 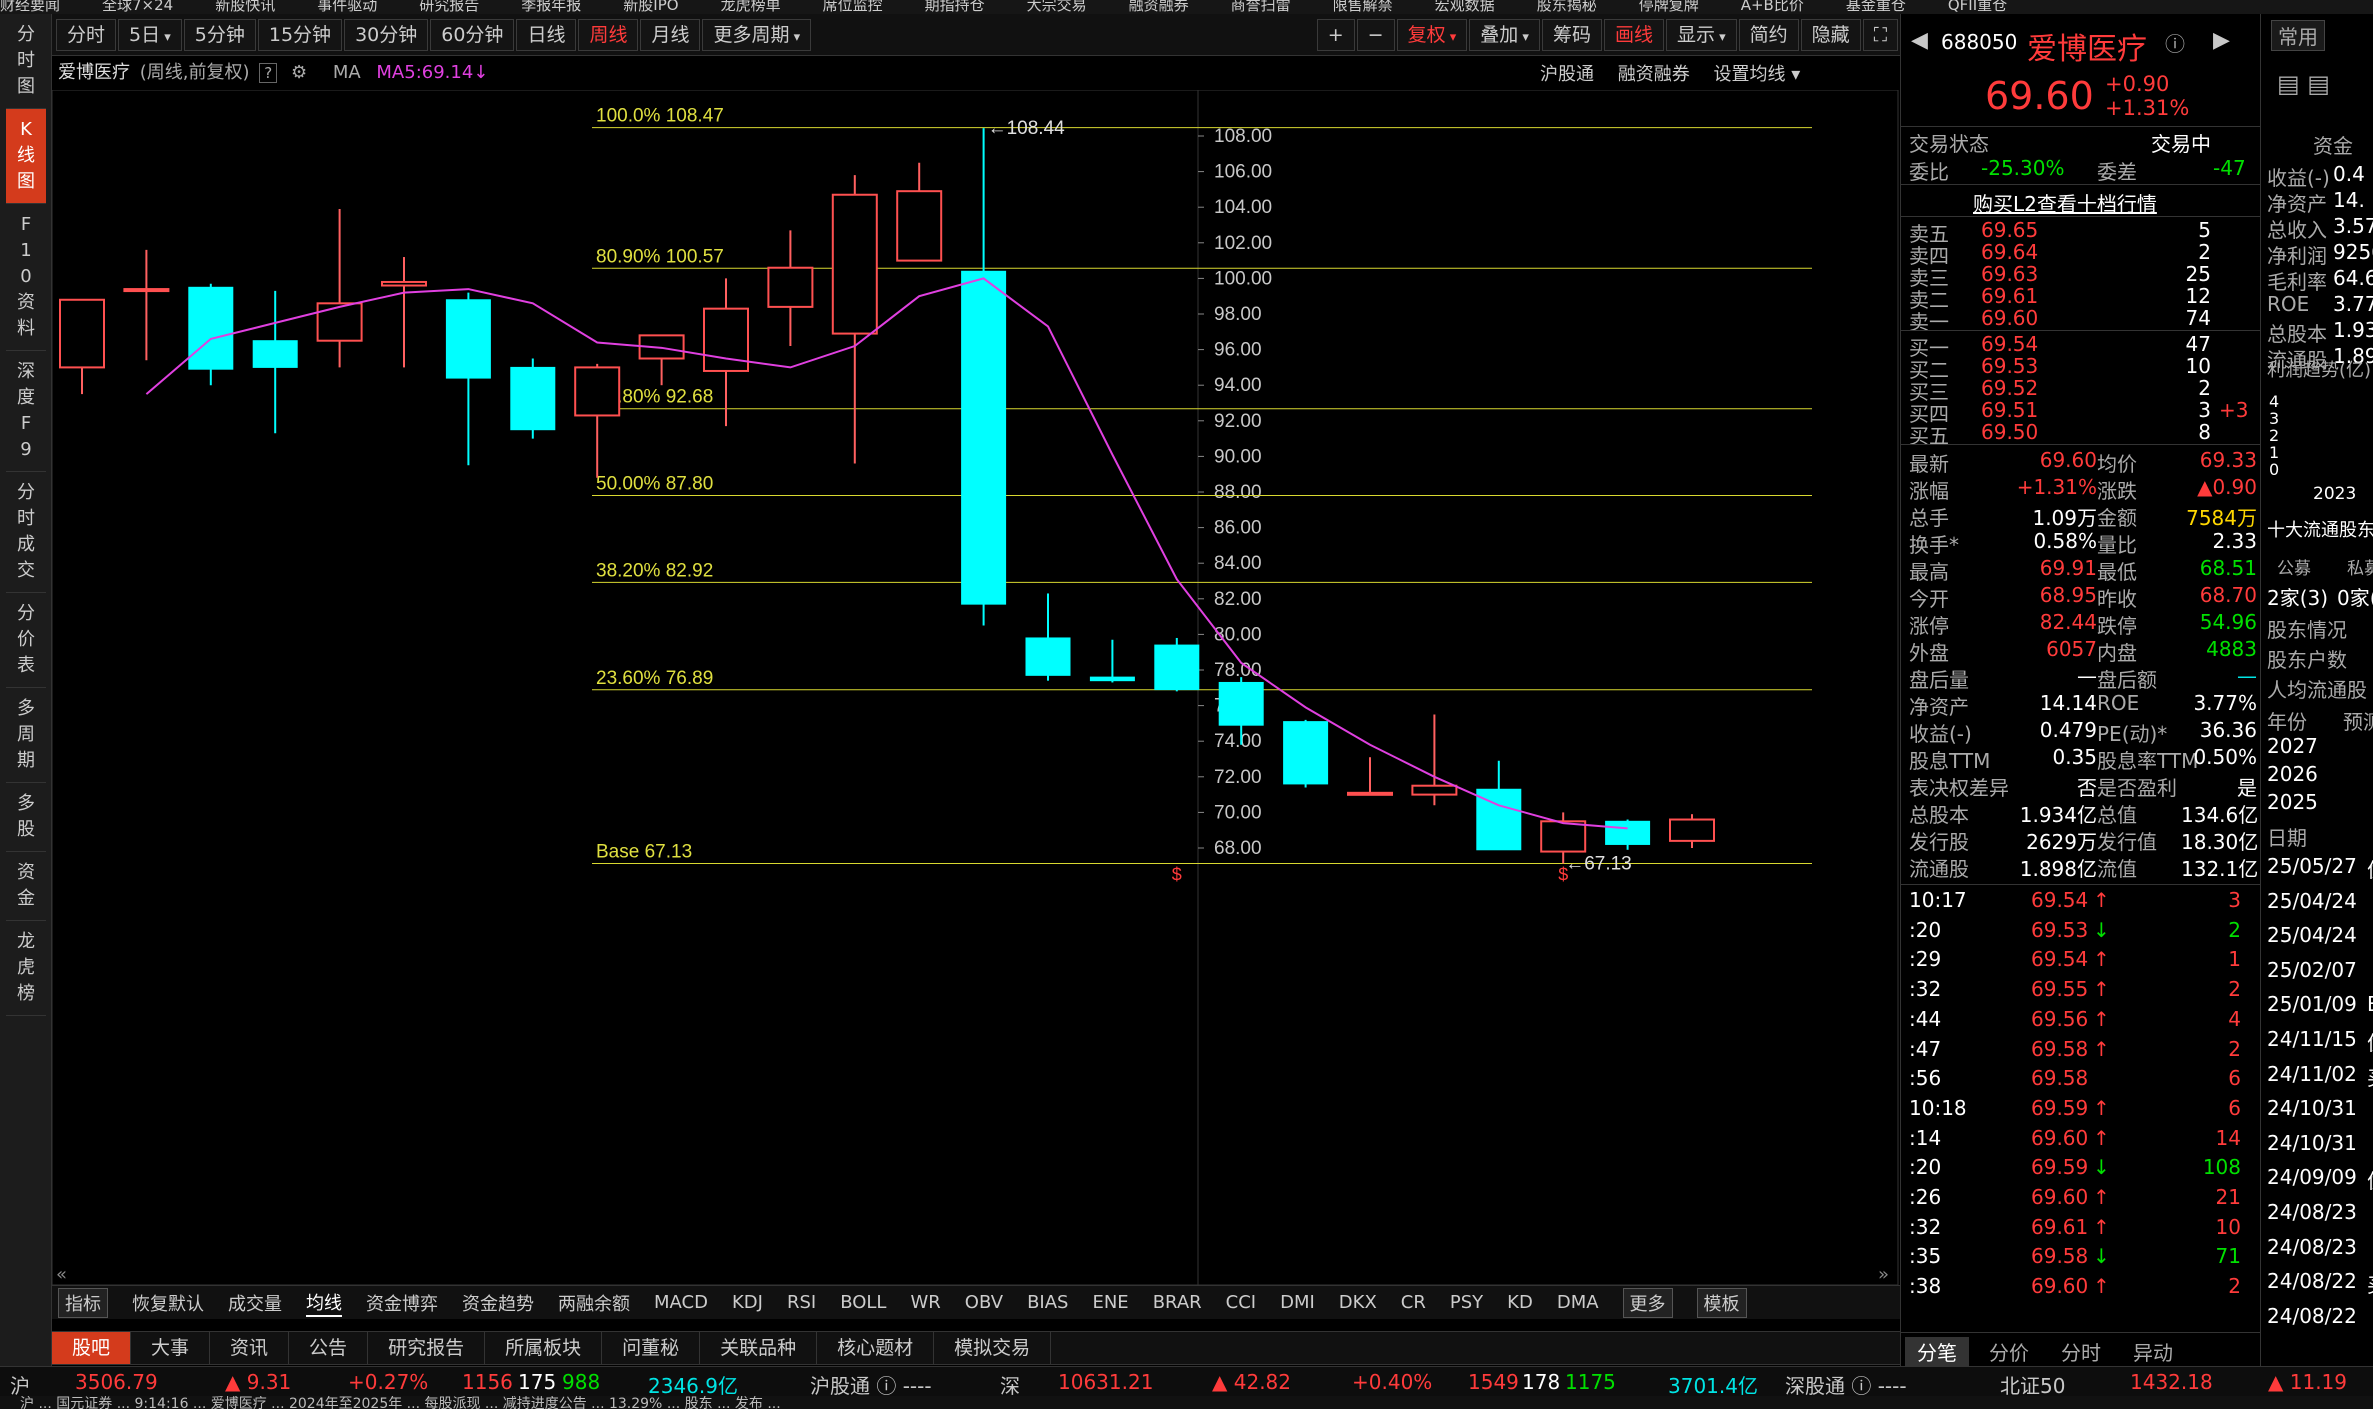 I want to click on news-tab: 问董秘, so click(x=651, y=1348).